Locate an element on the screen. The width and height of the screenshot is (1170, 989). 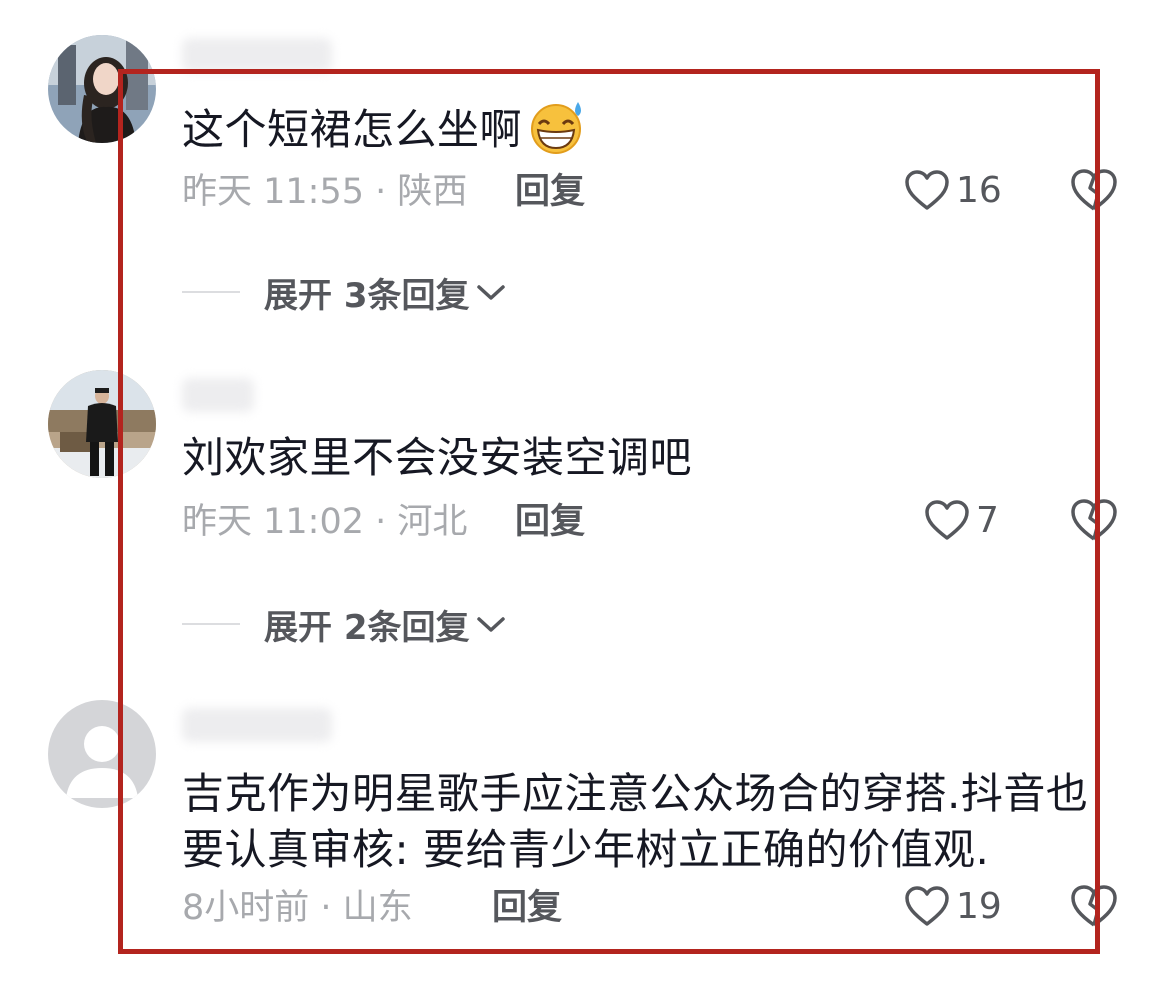
like-button: 19 is located at coordinates (953, 906).